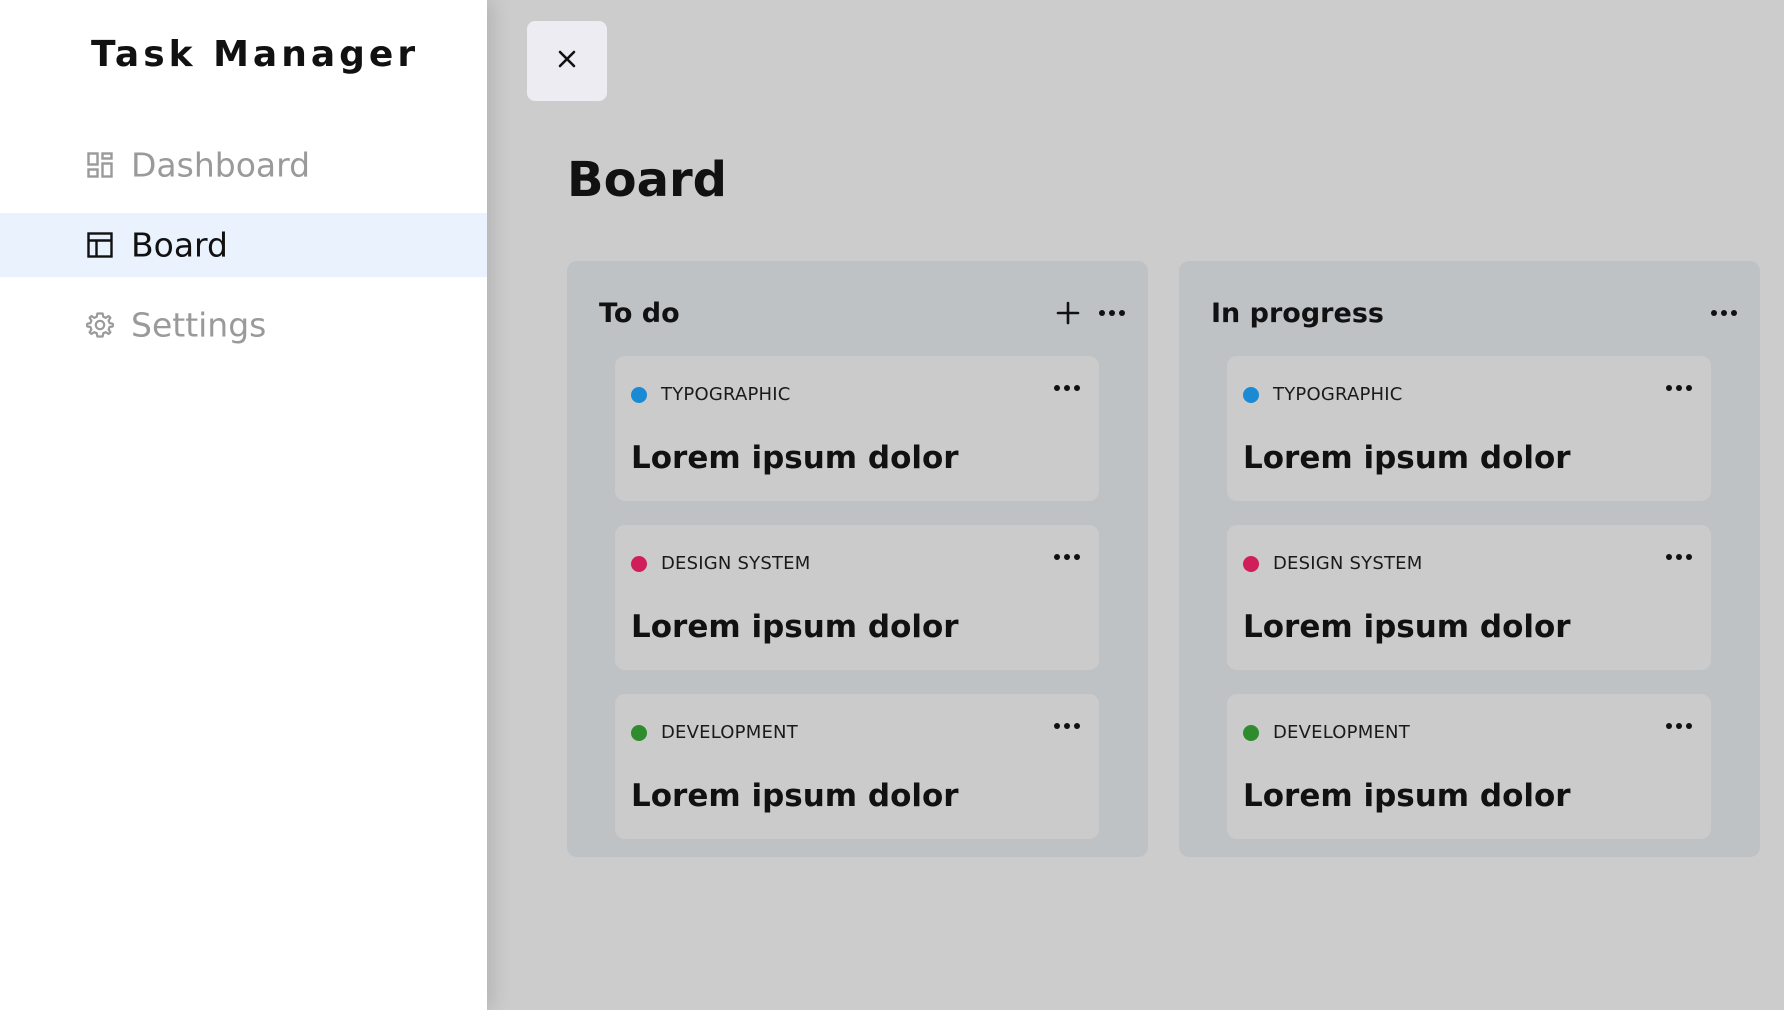 Image resolution: width=1784 pixels, height=1010 pixels. What do you see at coordinates (100, 245) in the screenshot?
I see `board-icon` at bounding box center [100, 245].